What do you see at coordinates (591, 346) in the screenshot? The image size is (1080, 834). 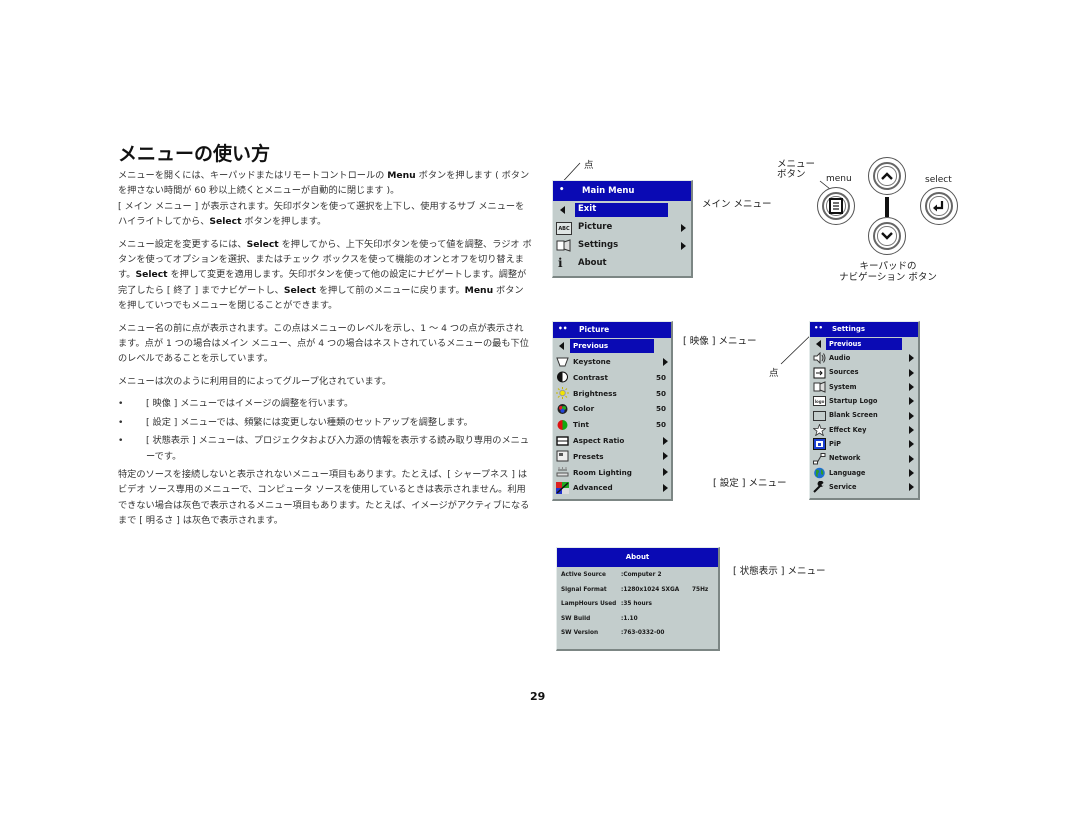 I see `menu-item-label: Previous` at bounding box center [591, 346].